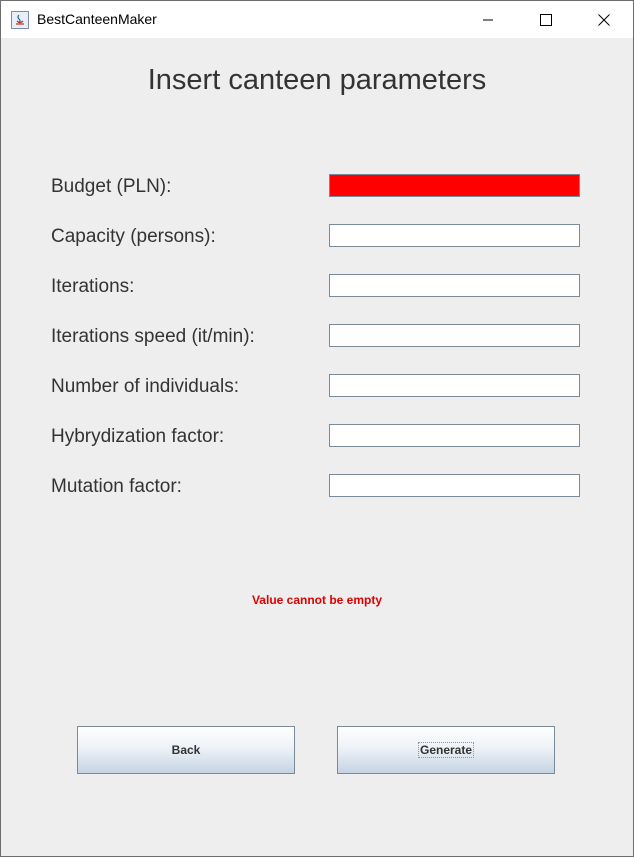 Image resolution: width=634 pixels, height=857 pixels. I want to click on capacity-label: Capacity (persons):, so click(133, 236).